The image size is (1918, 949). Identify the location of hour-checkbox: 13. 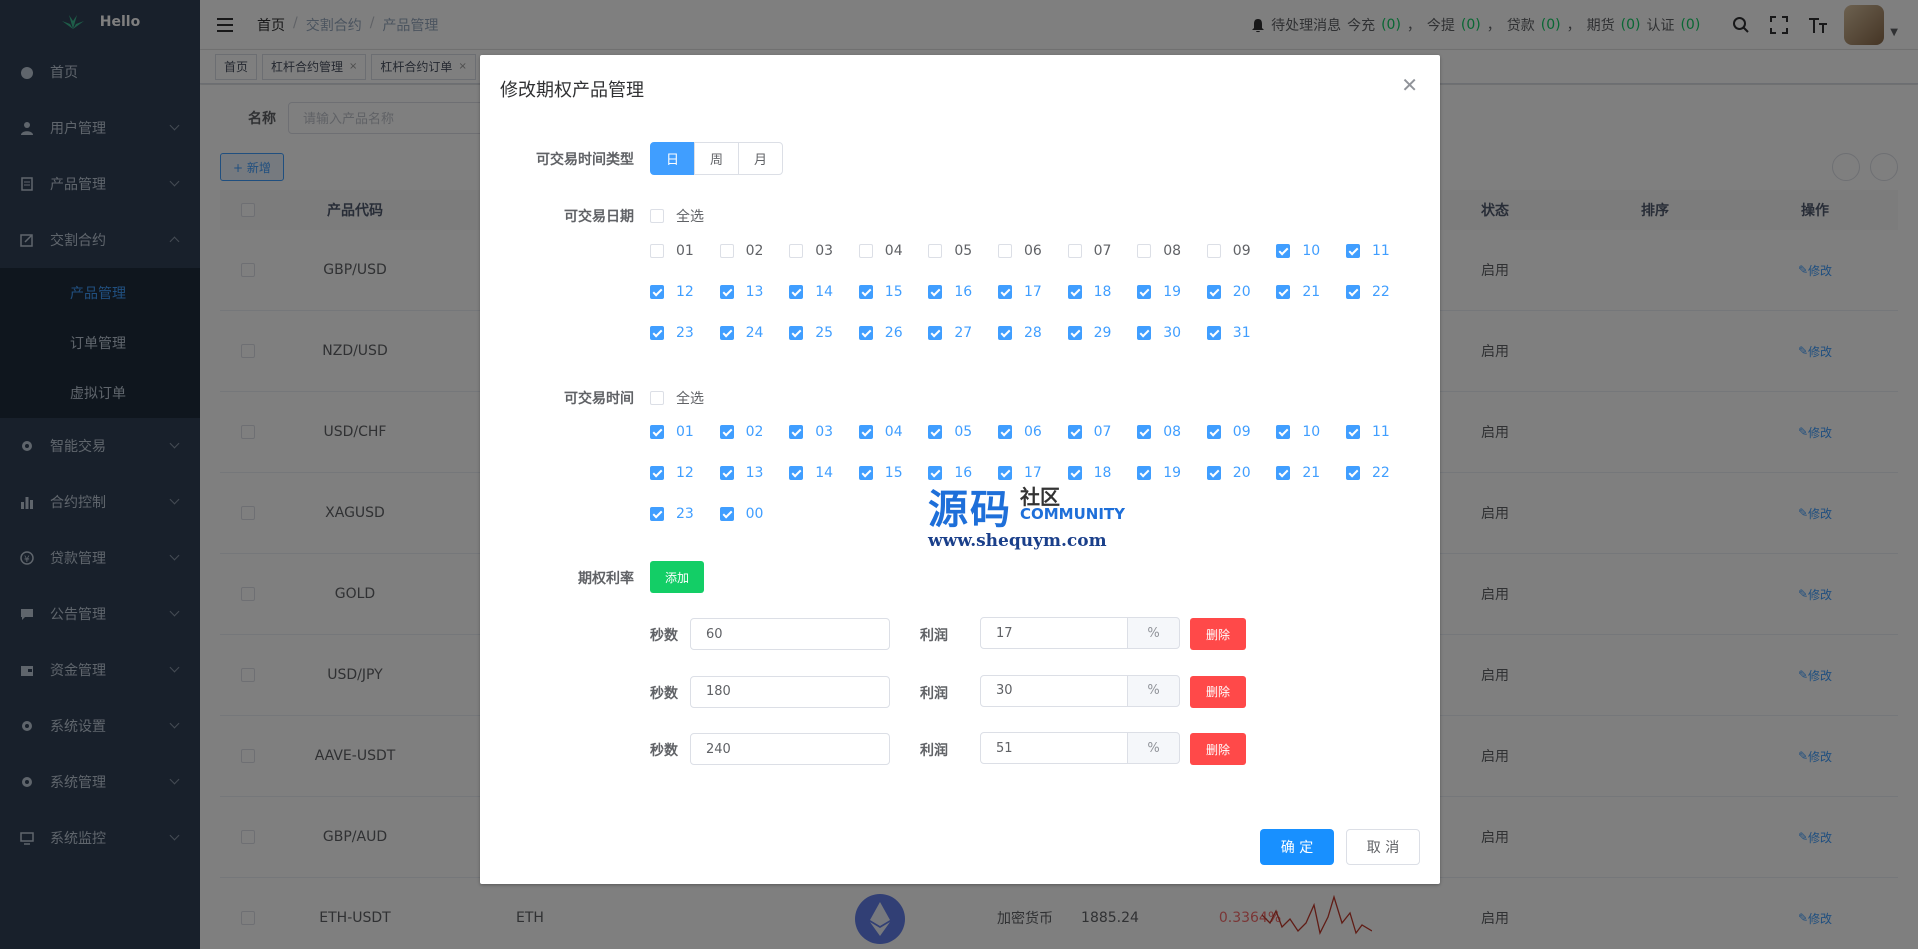
(741, 473).